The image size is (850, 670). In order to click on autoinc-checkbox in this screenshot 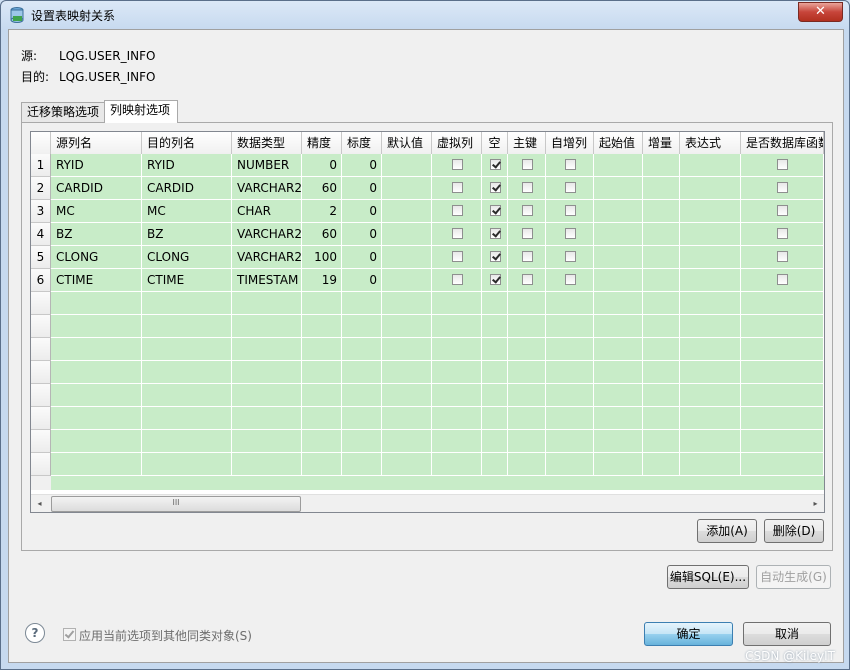, I will do `click(570, 233)`.